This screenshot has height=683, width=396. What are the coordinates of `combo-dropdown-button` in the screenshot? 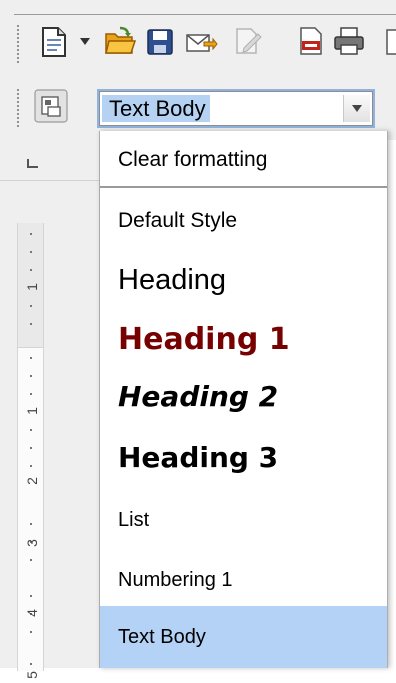 It's located at (356, 108).